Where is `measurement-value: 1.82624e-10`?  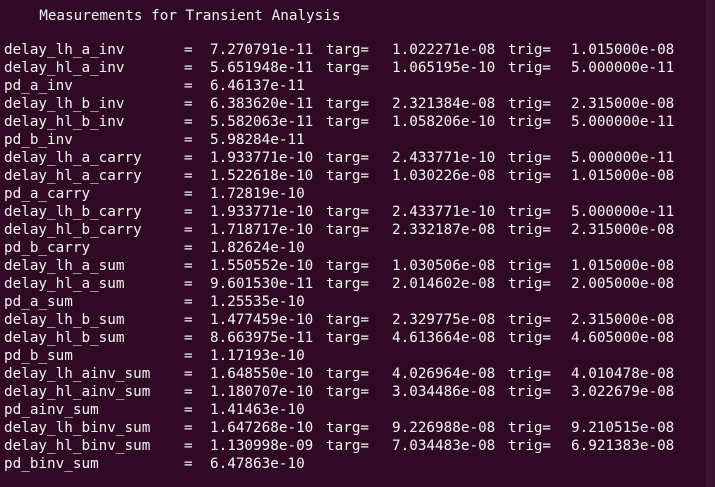
measurement-value: 1.82624e-10 is located at coordinates (257, 248).